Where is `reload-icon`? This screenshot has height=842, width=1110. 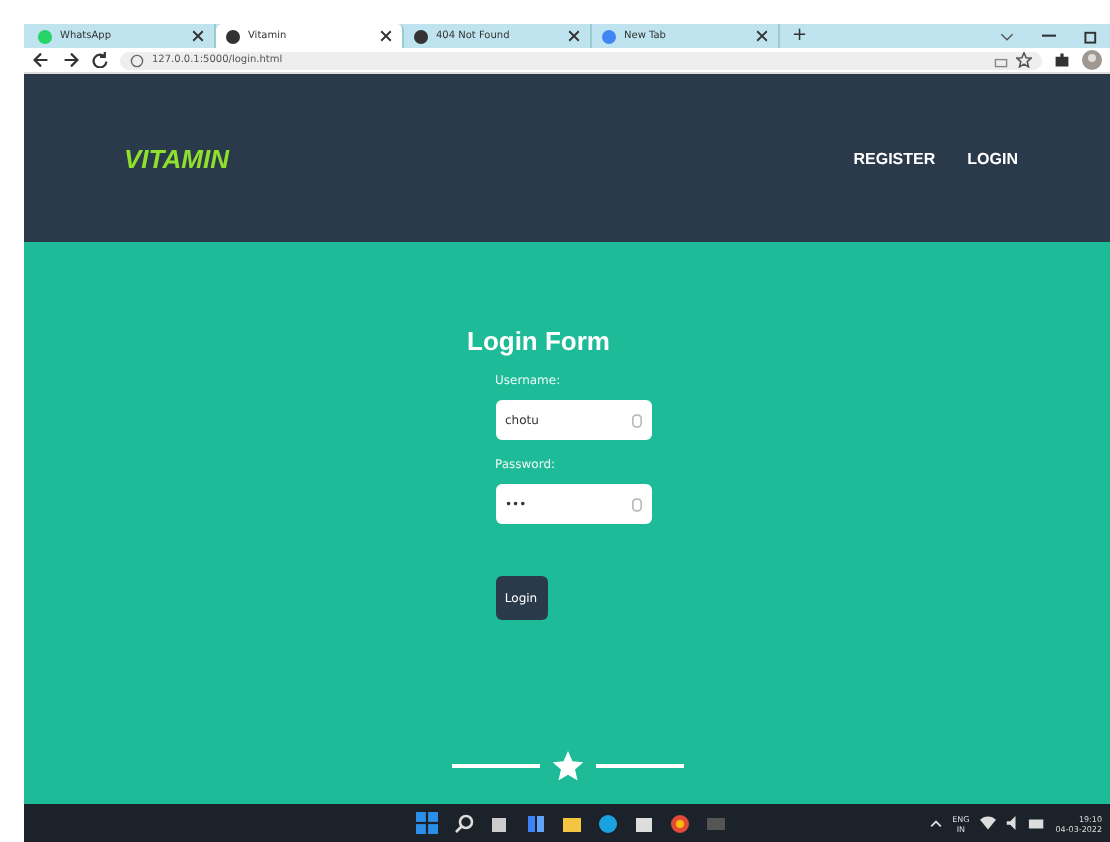
reload-icon is located at coordinates (100, 60).